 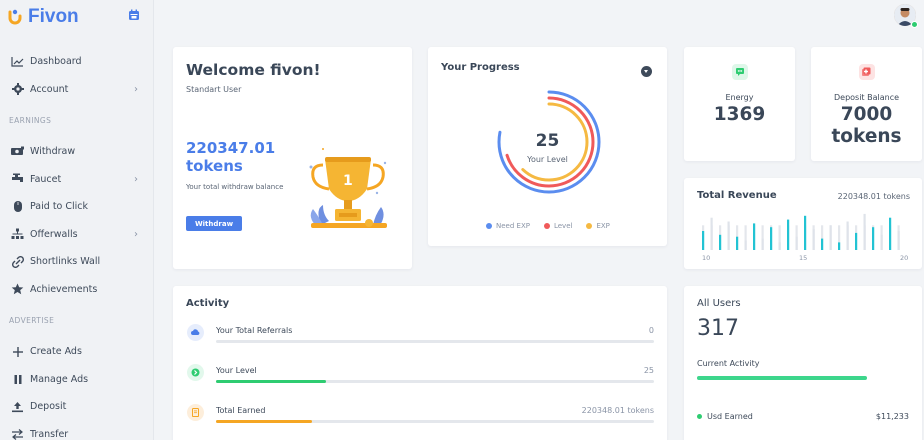 What do you see at coordinates (17, 433) in the screenshot?
I see `transfer-icon` at bounding box center [17, 433].